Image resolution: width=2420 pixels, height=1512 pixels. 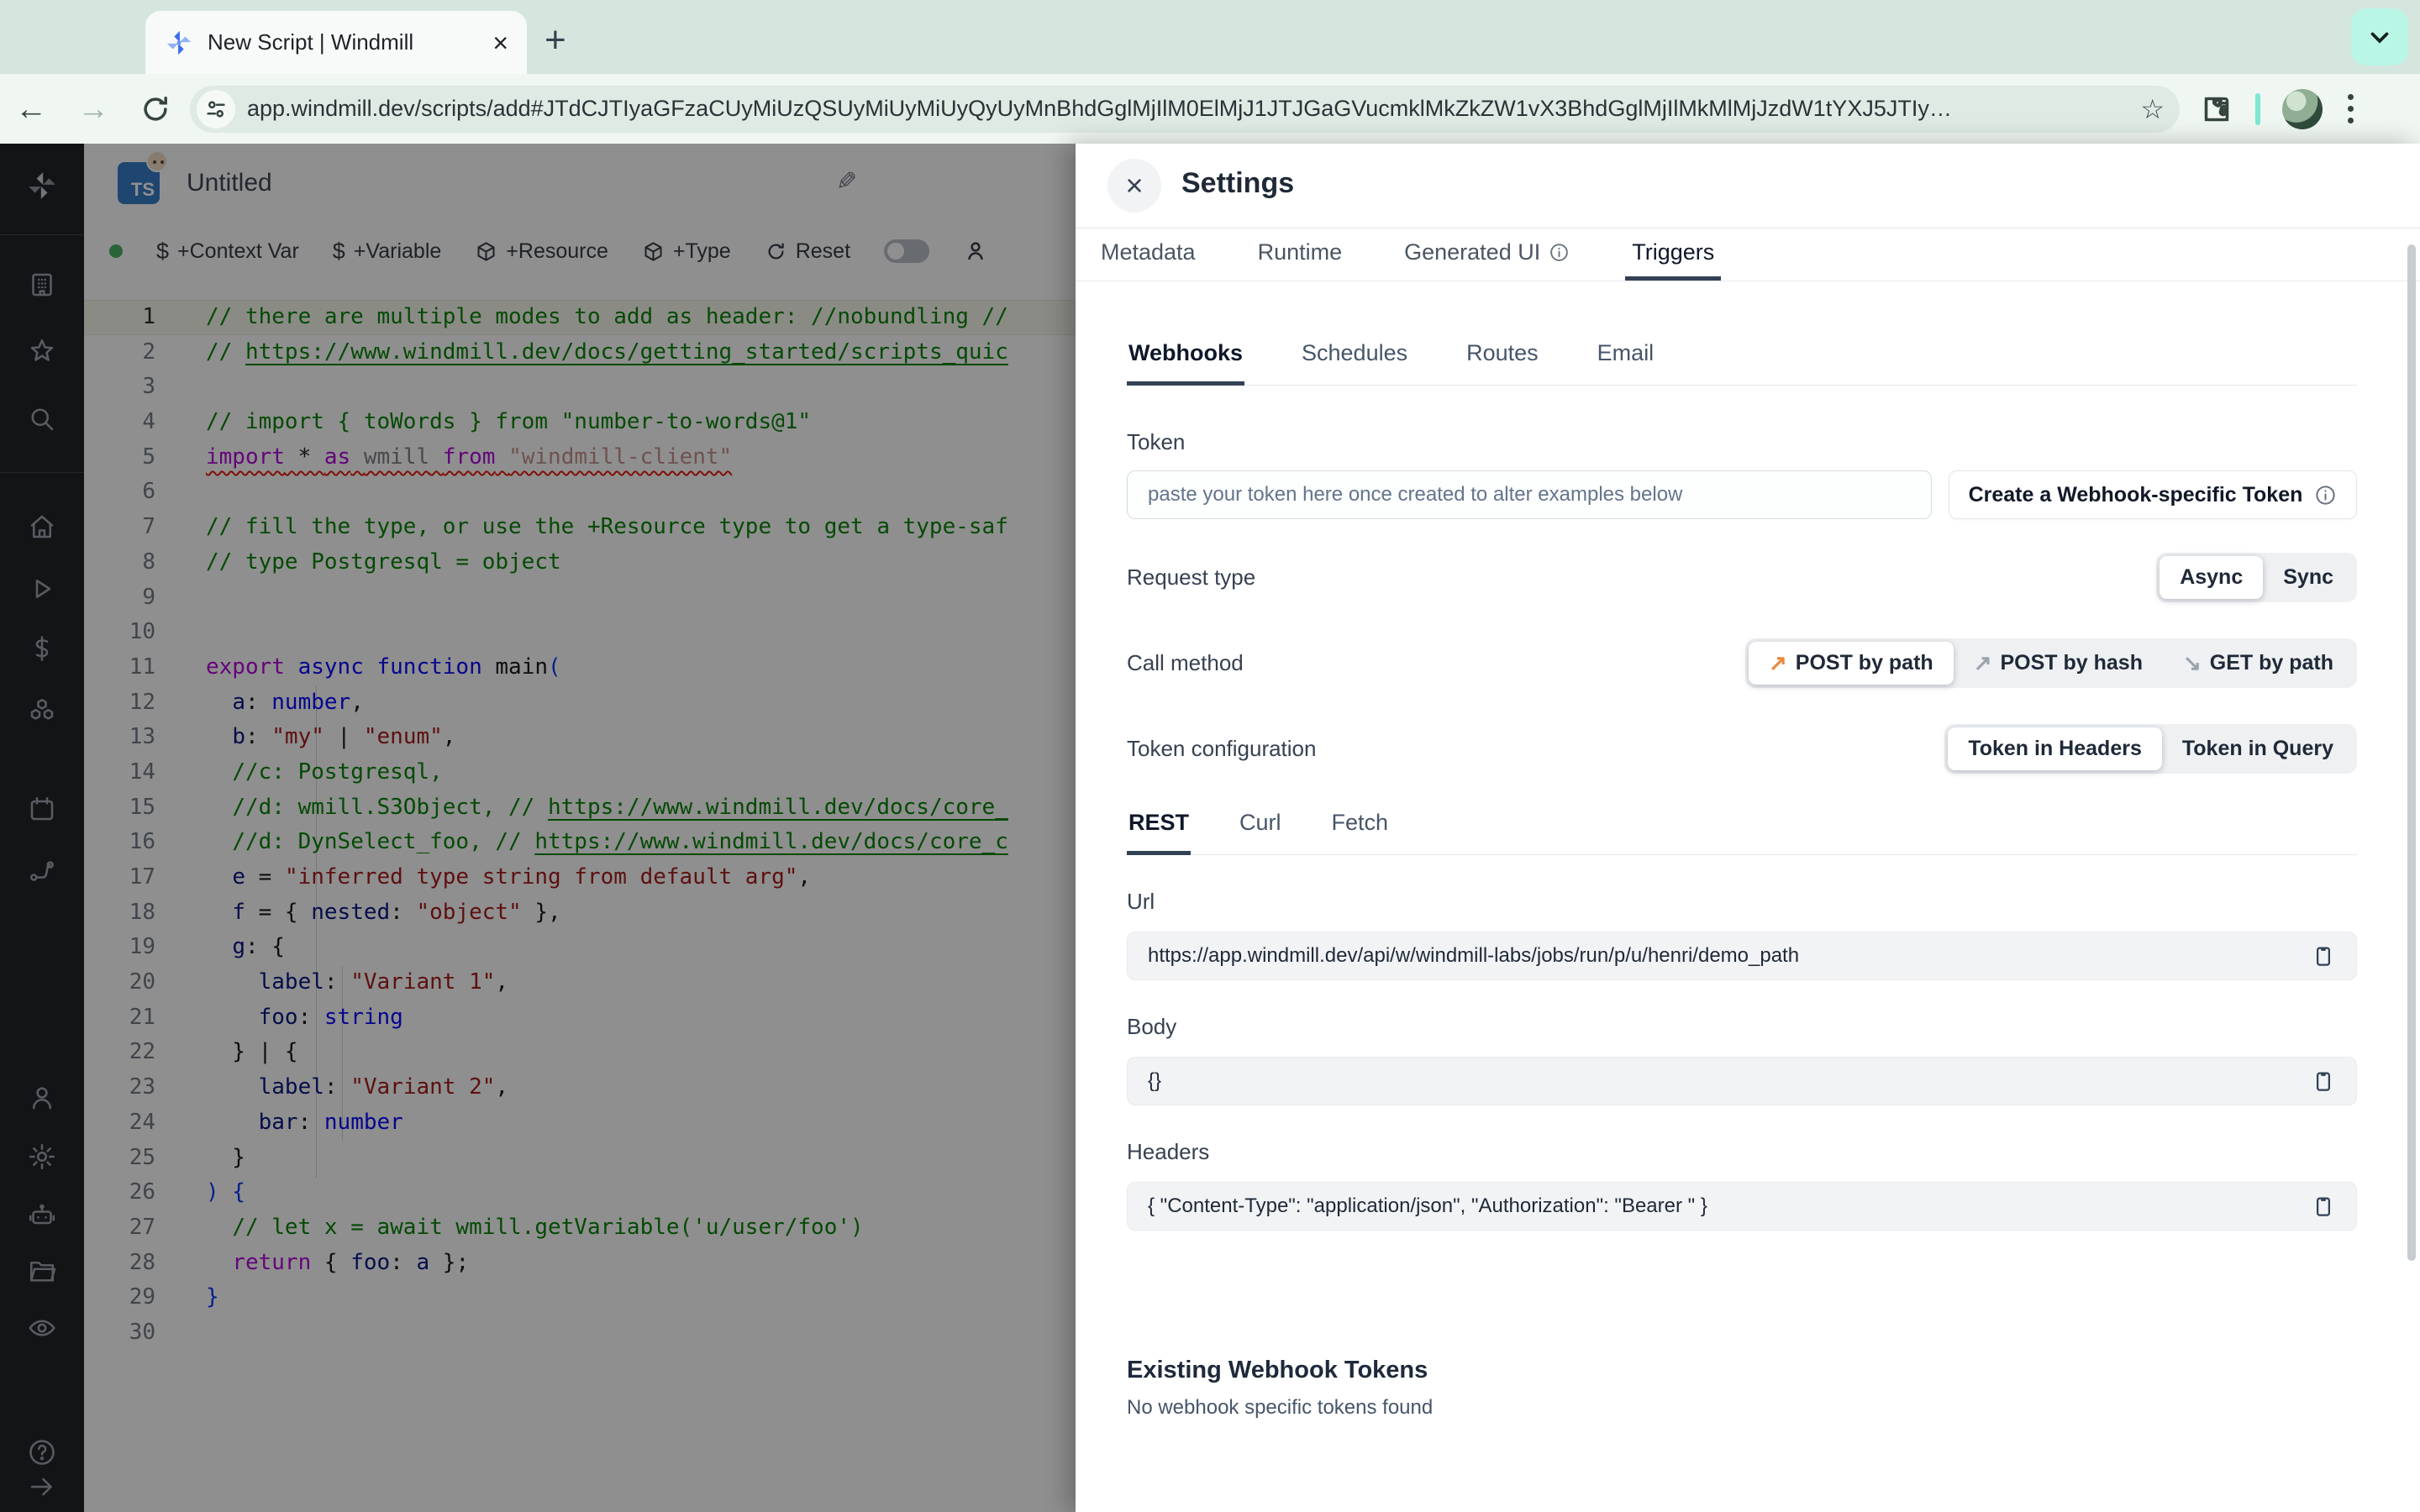 I want to click on browser-tab-strip: New Script | Windmill × +, so click(x=1210, y=37).